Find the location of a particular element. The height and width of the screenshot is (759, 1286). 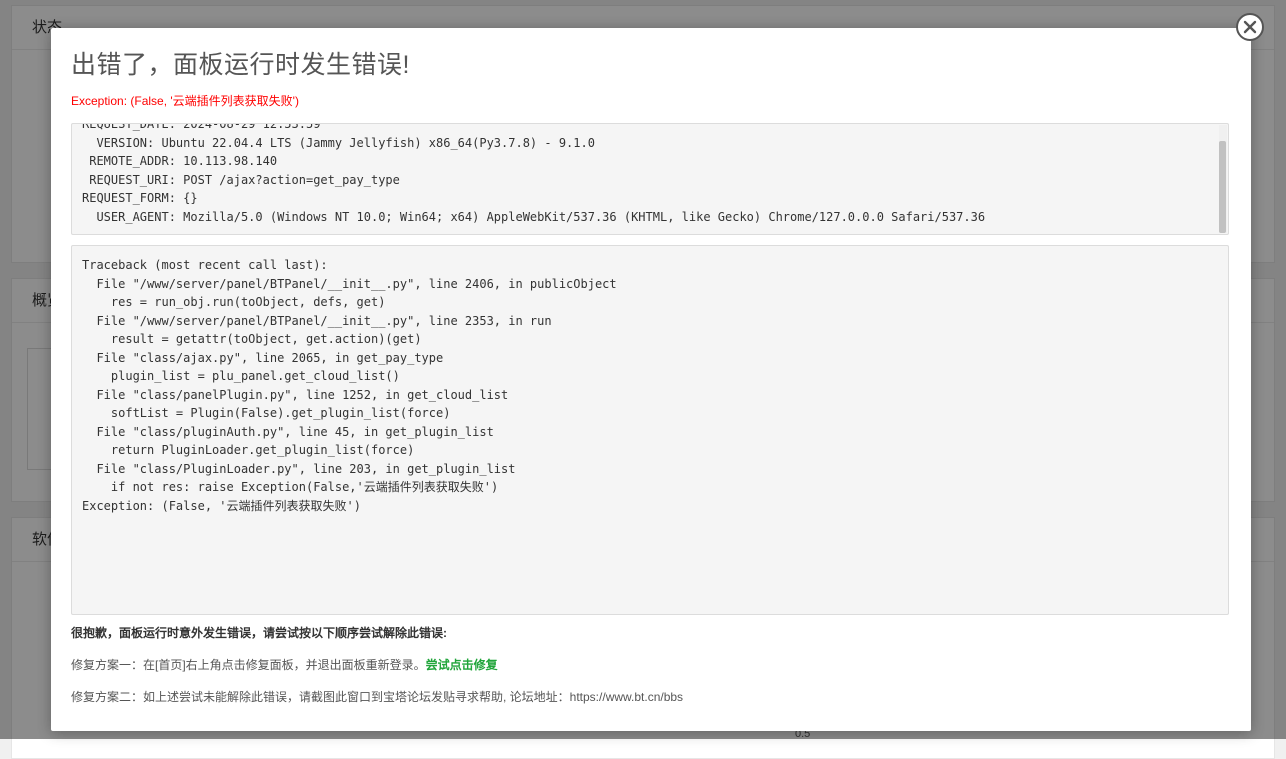

request-scrollbar is located at coordinates (1223, 179).